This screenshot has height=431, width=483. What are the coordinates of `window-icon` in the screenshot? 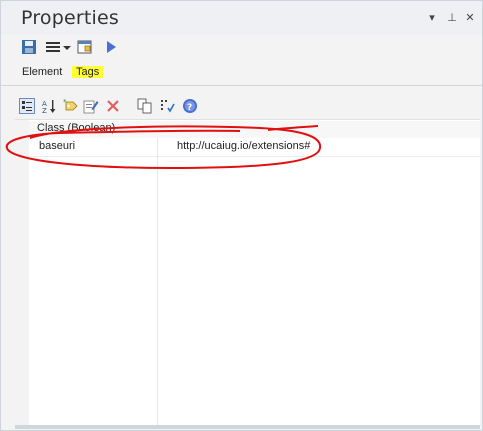 It's located at (85, 47).